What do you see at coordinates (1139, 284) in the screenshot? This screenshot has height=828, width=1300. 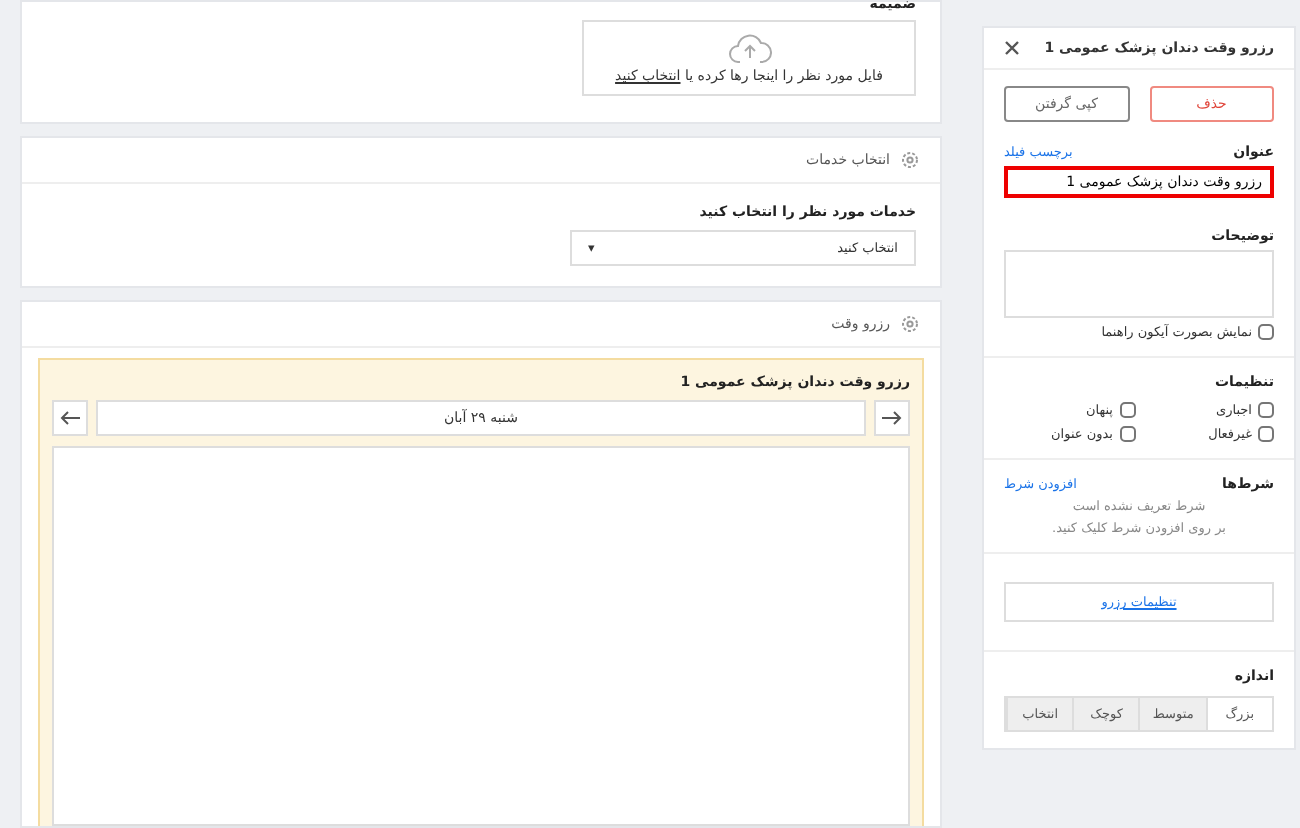 I see `description-field` at bounding box center [1139, 284].